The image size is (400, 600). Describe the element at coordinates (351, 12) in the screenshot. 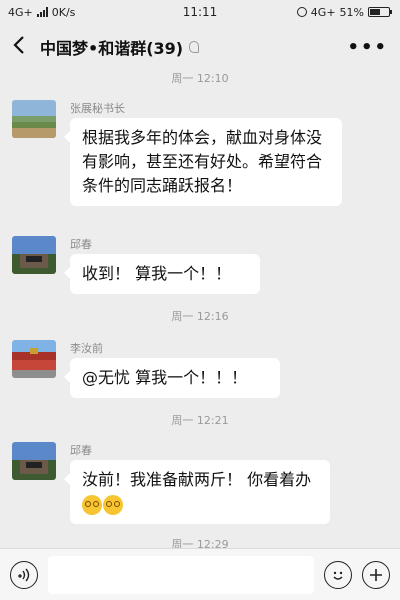

I see `battery-percent: 51%` at that location.